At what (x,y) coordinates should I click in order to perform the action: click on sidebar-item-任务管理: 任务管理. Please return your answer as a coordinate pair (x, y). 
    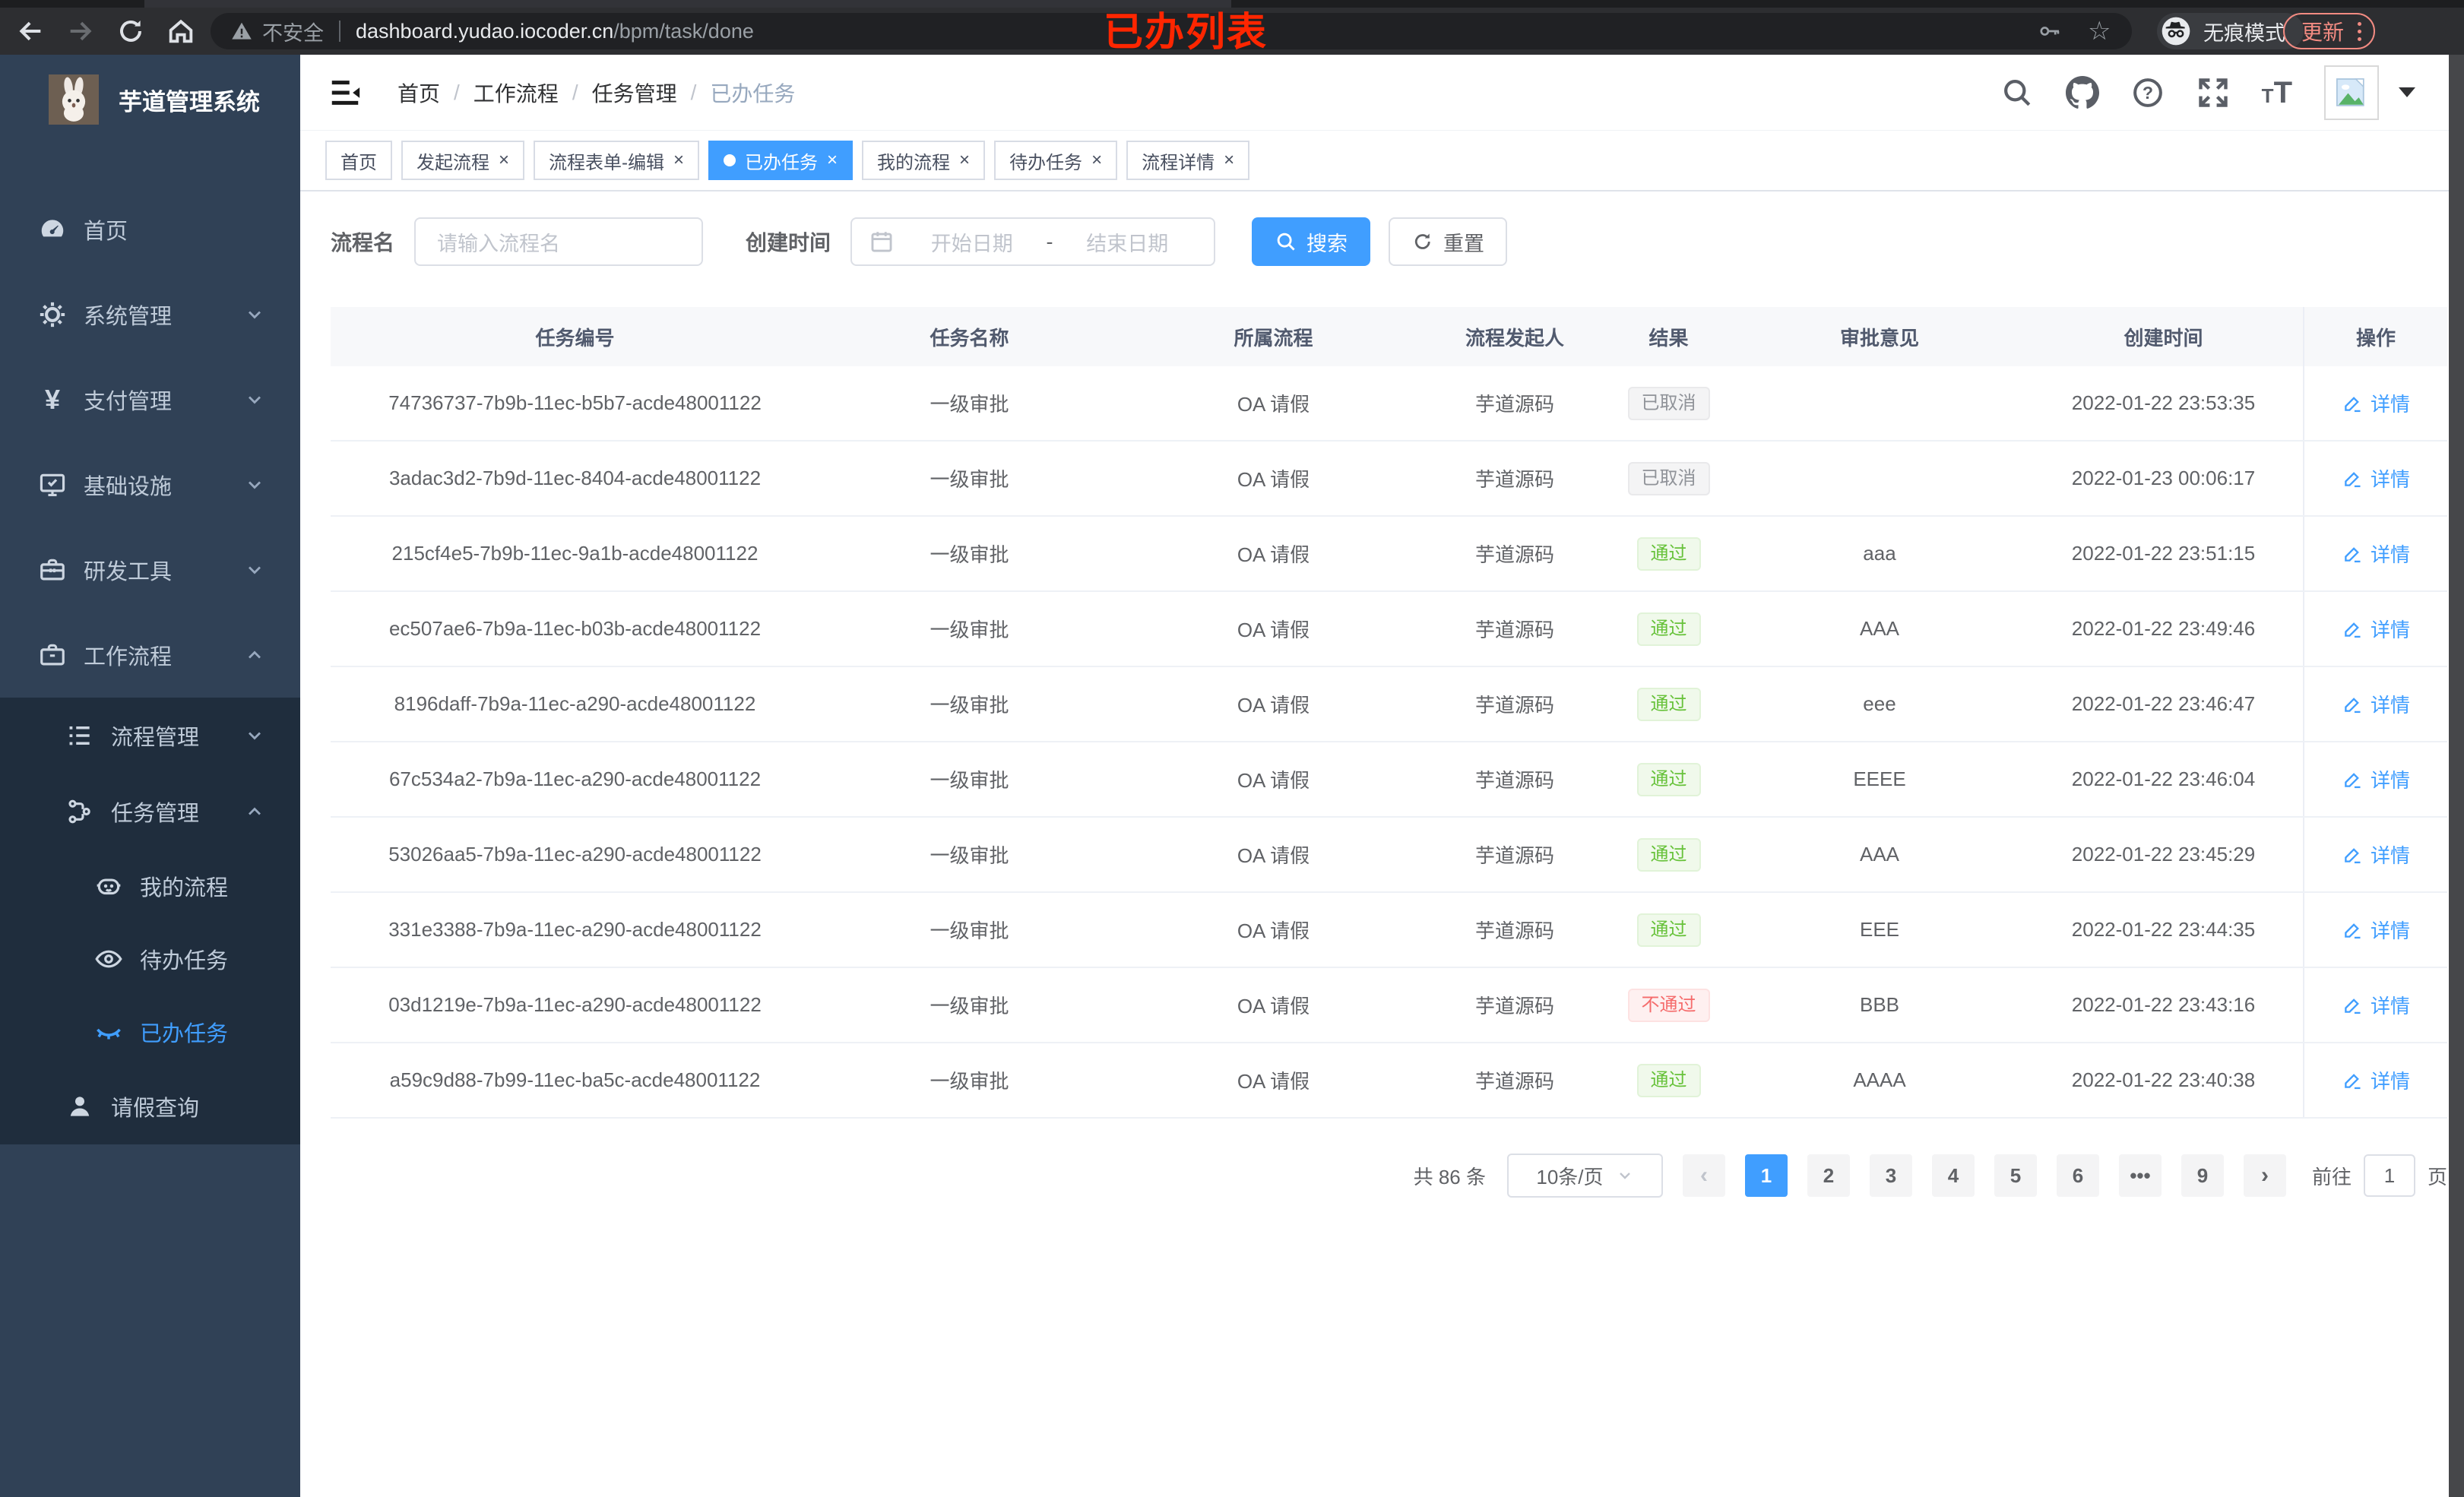
    Looking at the image, I should click on (150, 812).